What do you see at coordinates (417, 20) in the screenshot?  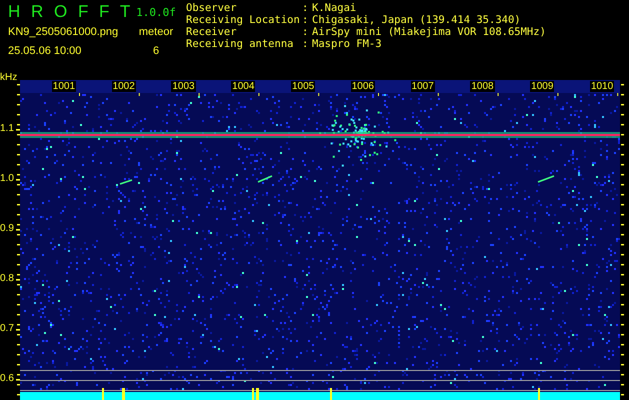 I see `info-value: Chigasaki, Japan (139.414 35.340)` at bounding box center [417, 20].